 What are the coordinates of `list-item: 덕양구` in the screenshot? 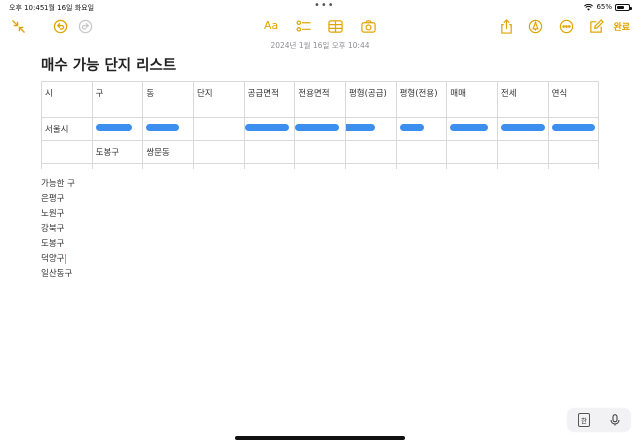 It's located at (58, 259).